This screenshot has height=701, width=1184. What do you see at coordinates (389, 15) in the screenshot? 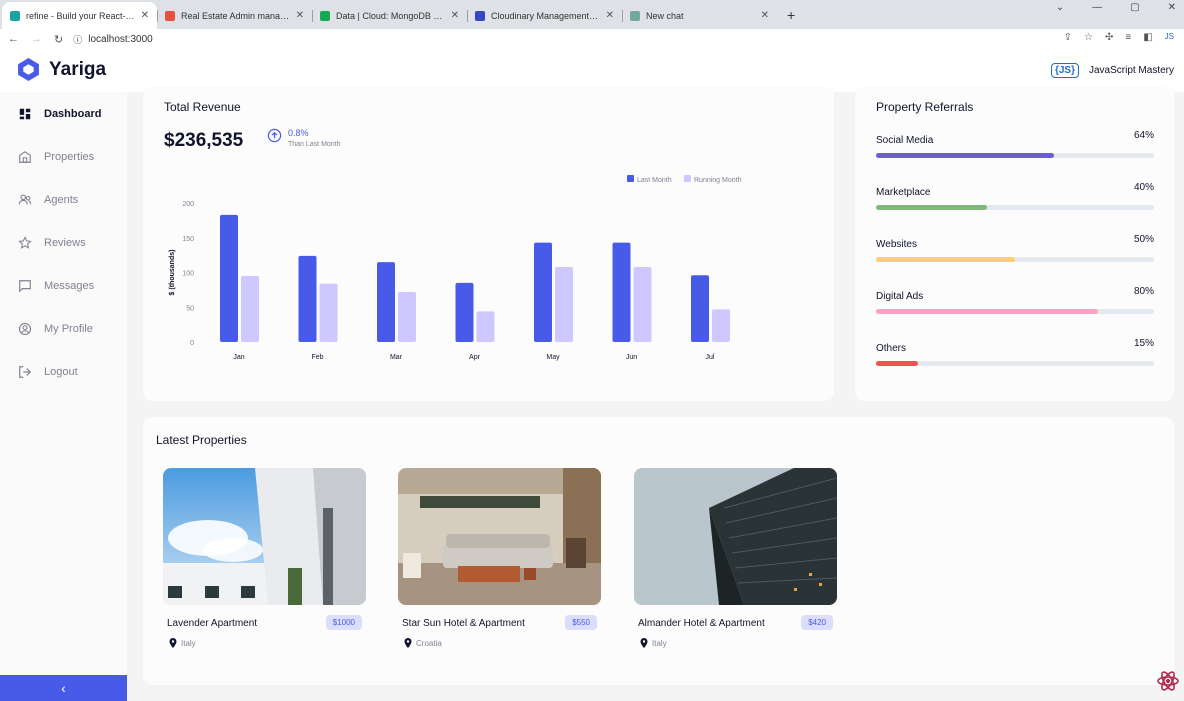
I see `browser-tab: Data | Cloud: MongoDB Cloud ✕` at bounding box center [389, 15].